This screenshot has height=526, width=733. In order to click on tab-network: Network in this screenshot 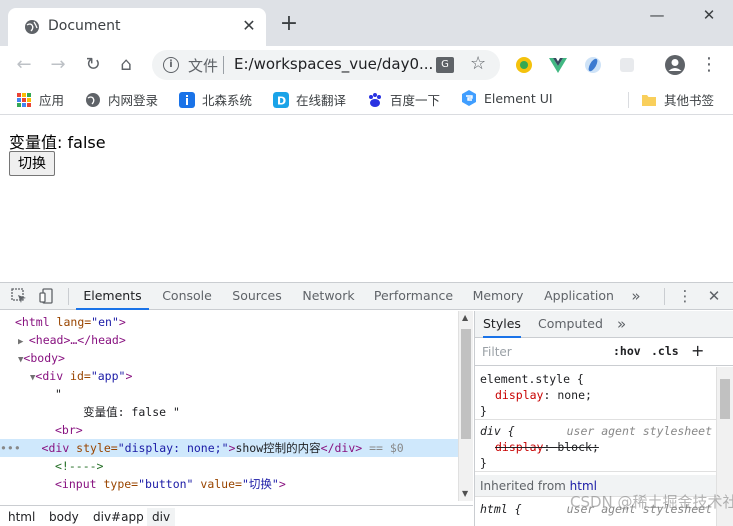, I will do `click(328, 296)`.